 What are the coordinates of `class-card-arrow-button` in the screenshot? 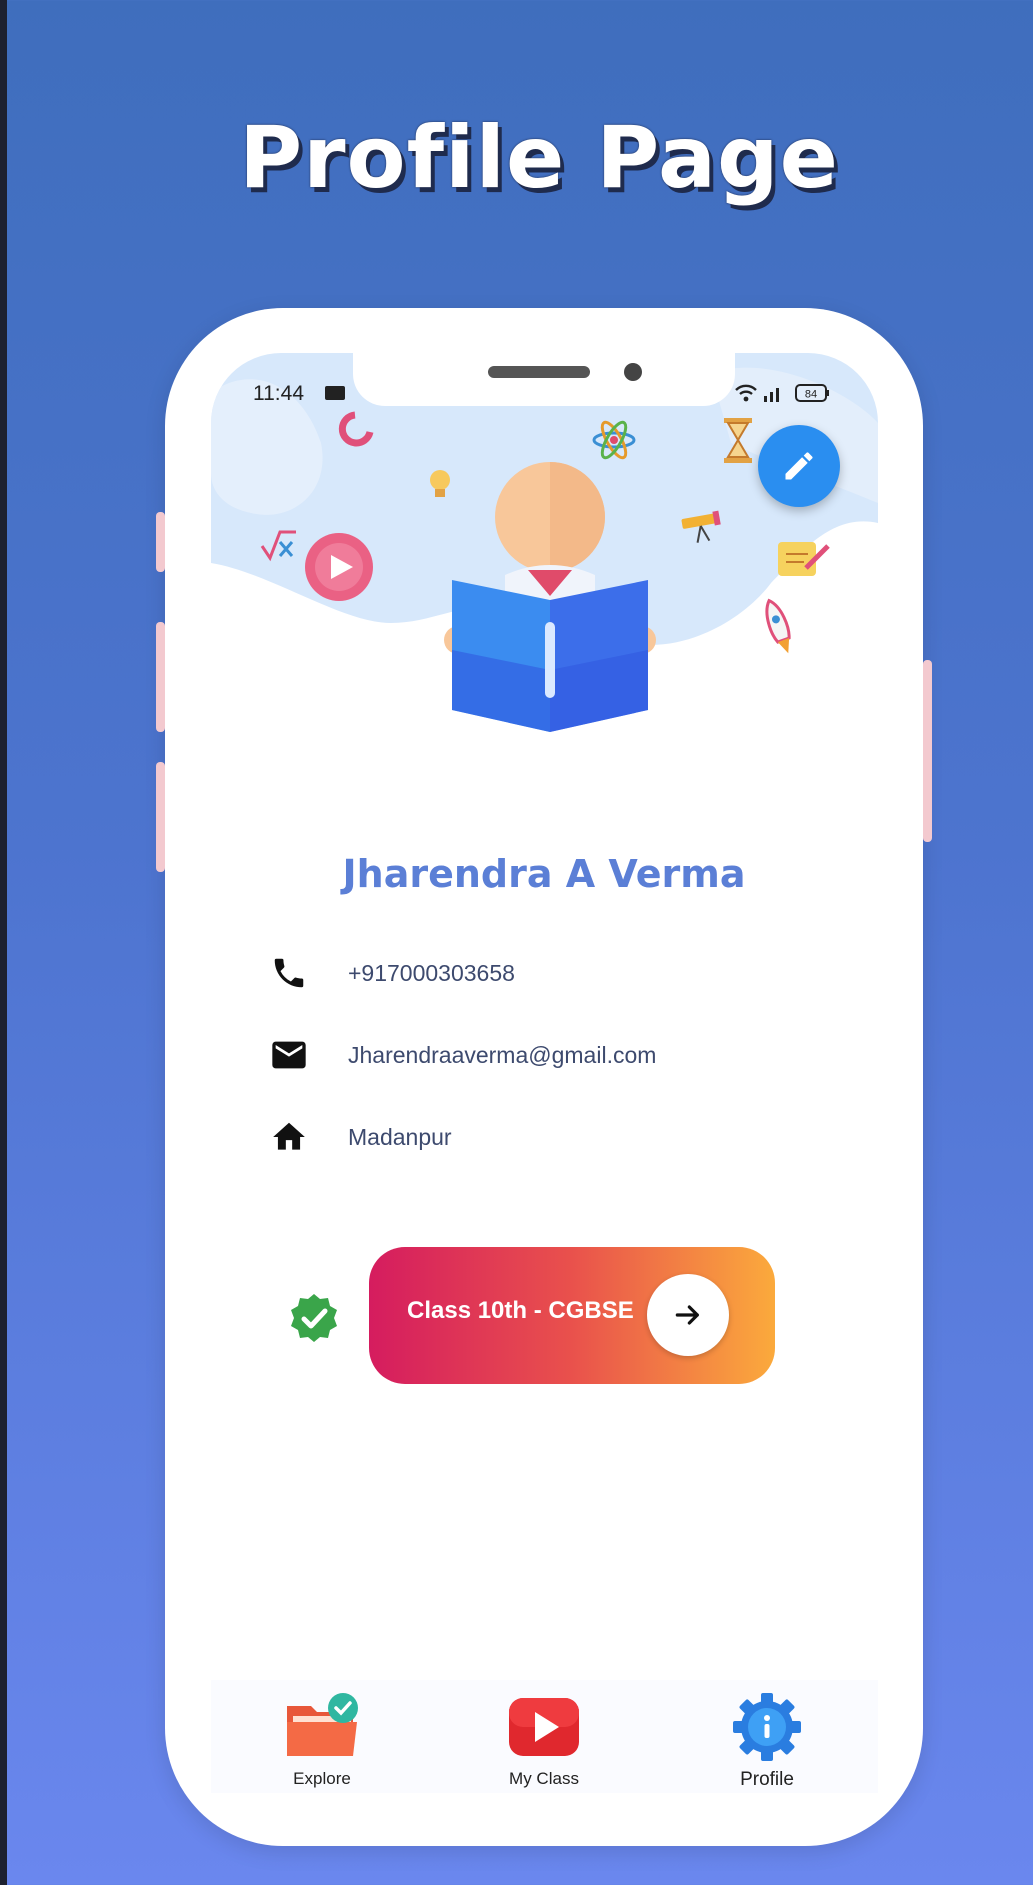 It's located at (688, 1315).